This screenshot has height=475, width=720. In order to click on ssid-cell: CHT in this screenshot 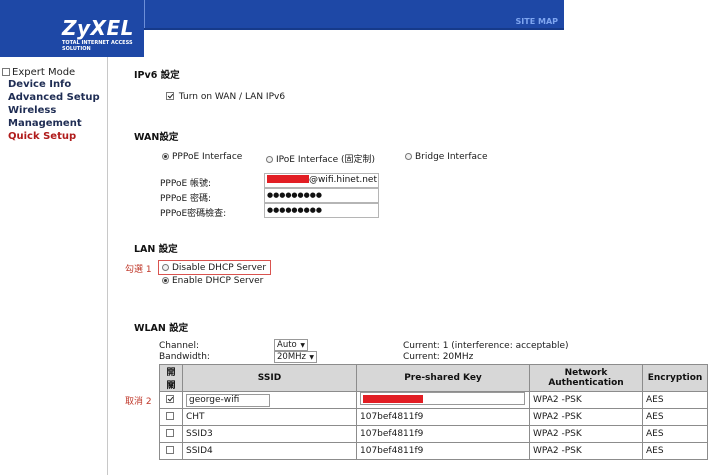, I will do `click(269, 417)`.